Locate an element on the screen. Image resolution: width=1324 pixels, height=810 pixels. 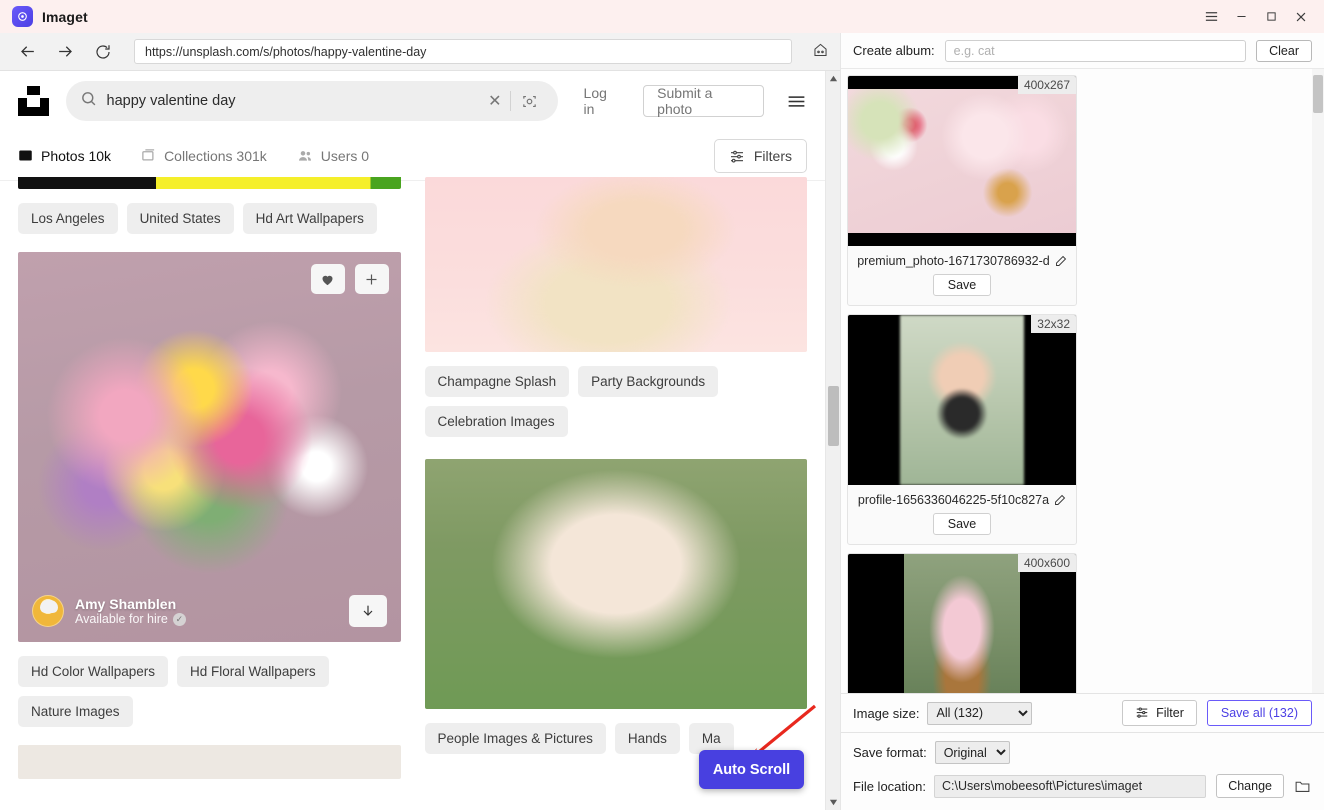
image-filename-row: profile-1656336046225-5f10c827a is located at coordinates (962, 497).